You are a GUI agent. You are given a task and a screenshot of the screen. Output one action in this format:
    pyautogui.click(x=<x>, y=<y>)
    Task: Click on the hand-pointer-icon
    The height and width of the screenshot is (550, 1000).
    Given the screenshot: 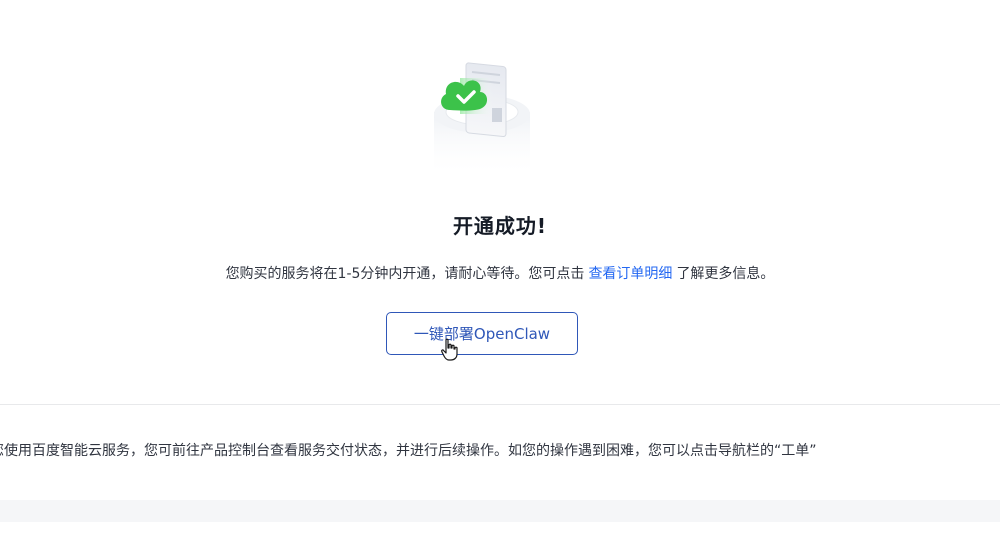 What is the action you would take?
    pyautogui.click(x=450, y=350)
    